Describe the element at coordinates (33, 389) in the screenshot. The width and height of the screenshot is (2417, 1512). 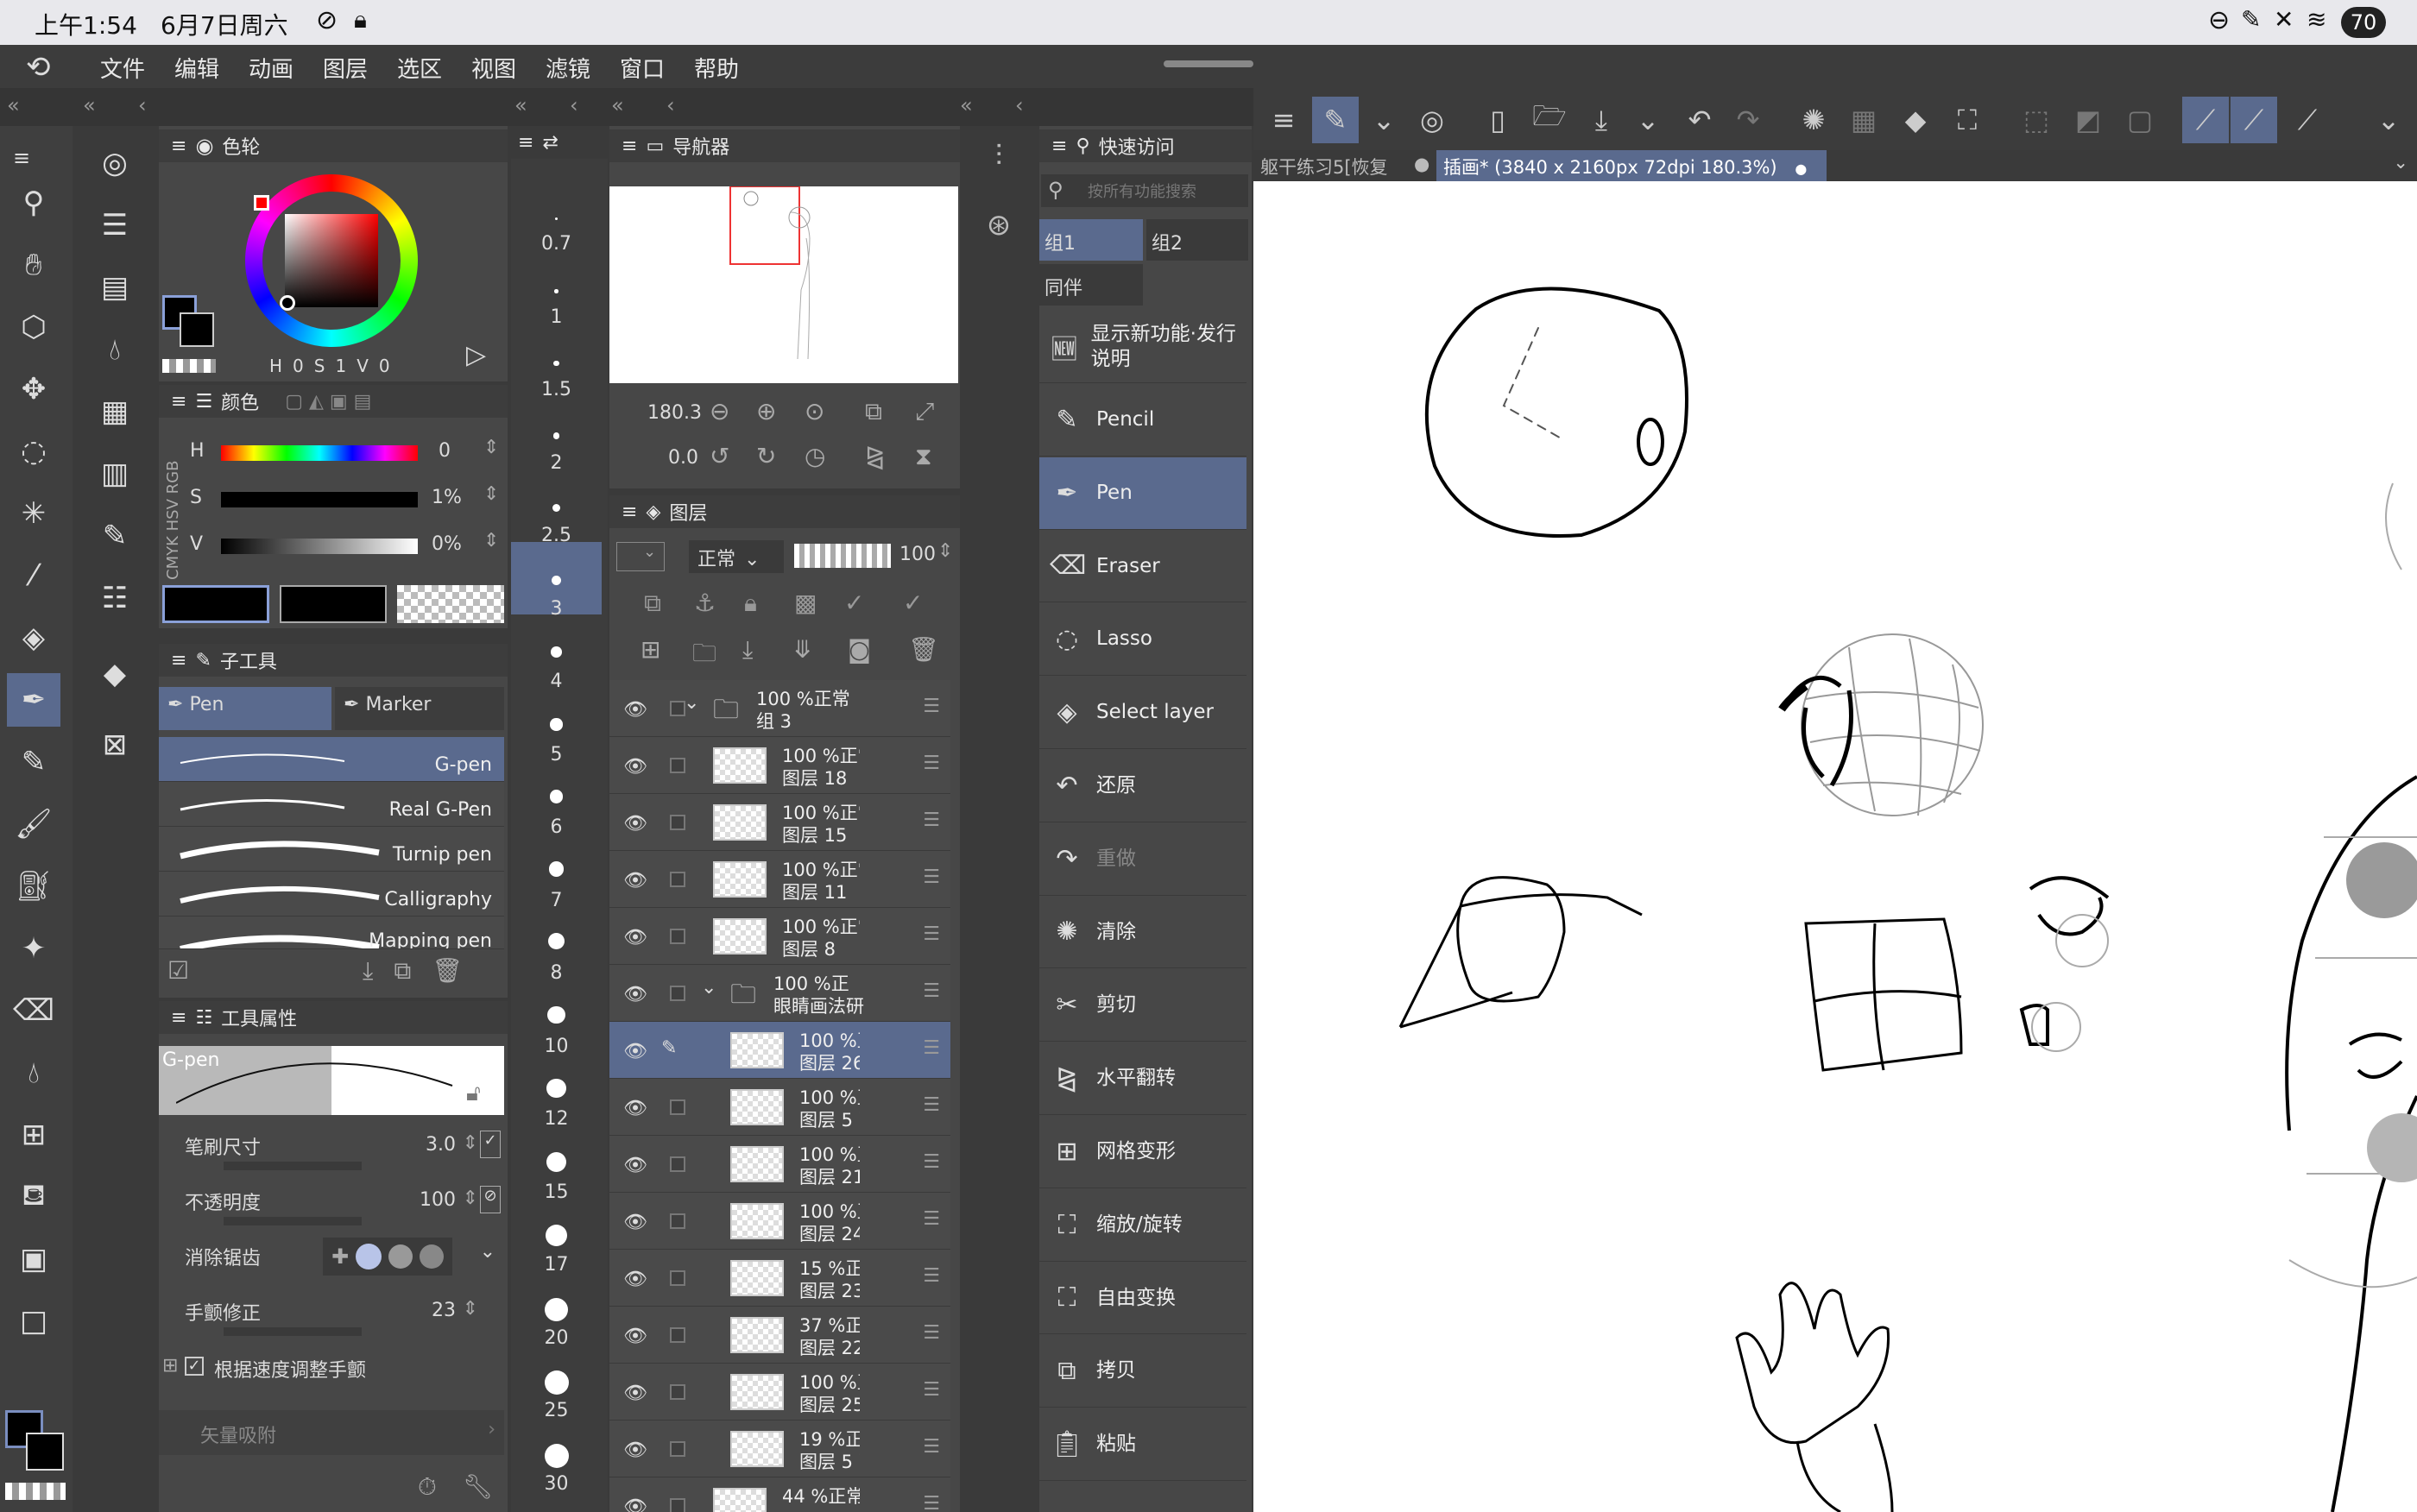
I see `move-icon: ✥` at that location.